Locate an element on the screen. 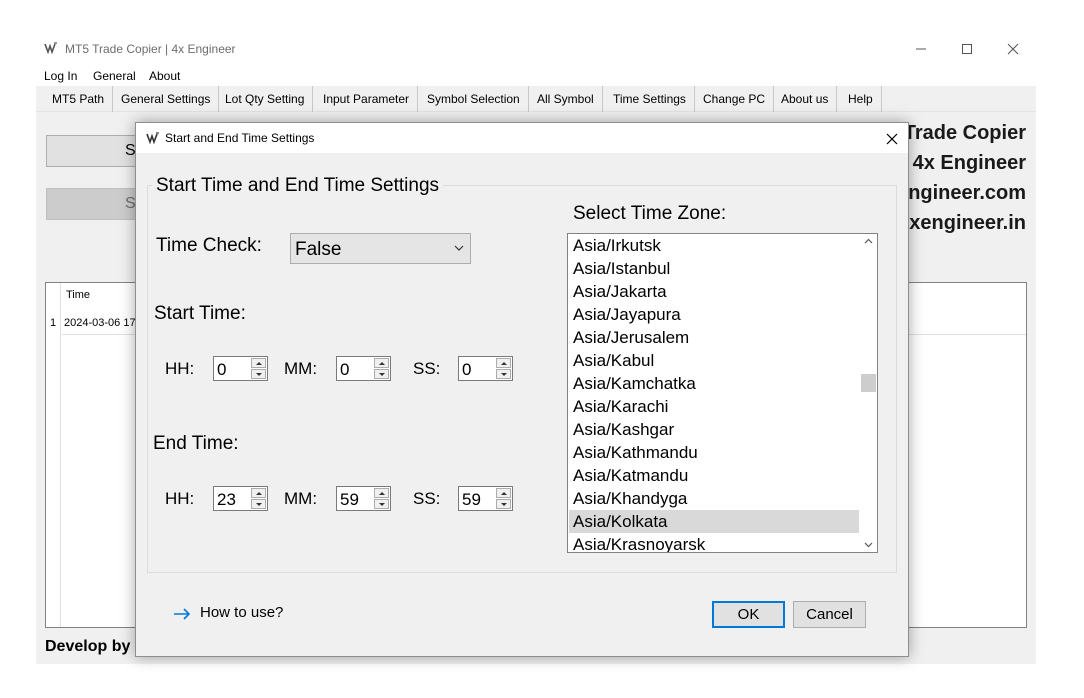  end-ss-value: 59 is located at coordinates (471, 499).